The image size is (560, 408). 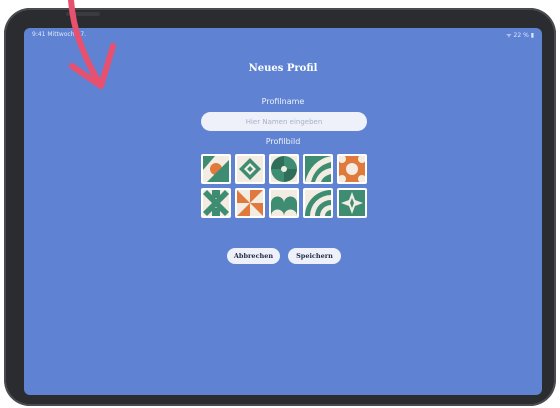 What do you see at coordinates (520, 35) in the screenshot?
I see `status-indicators: ᯤ 22 % ▮` at bounding box center [520, 35].